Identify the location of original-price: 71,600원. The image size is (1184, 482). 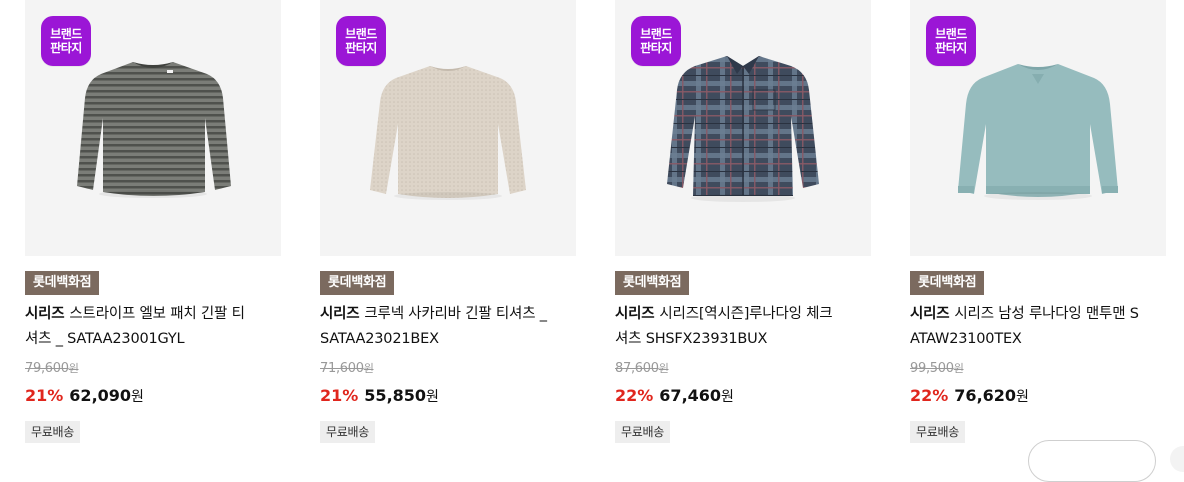
(347, 368).